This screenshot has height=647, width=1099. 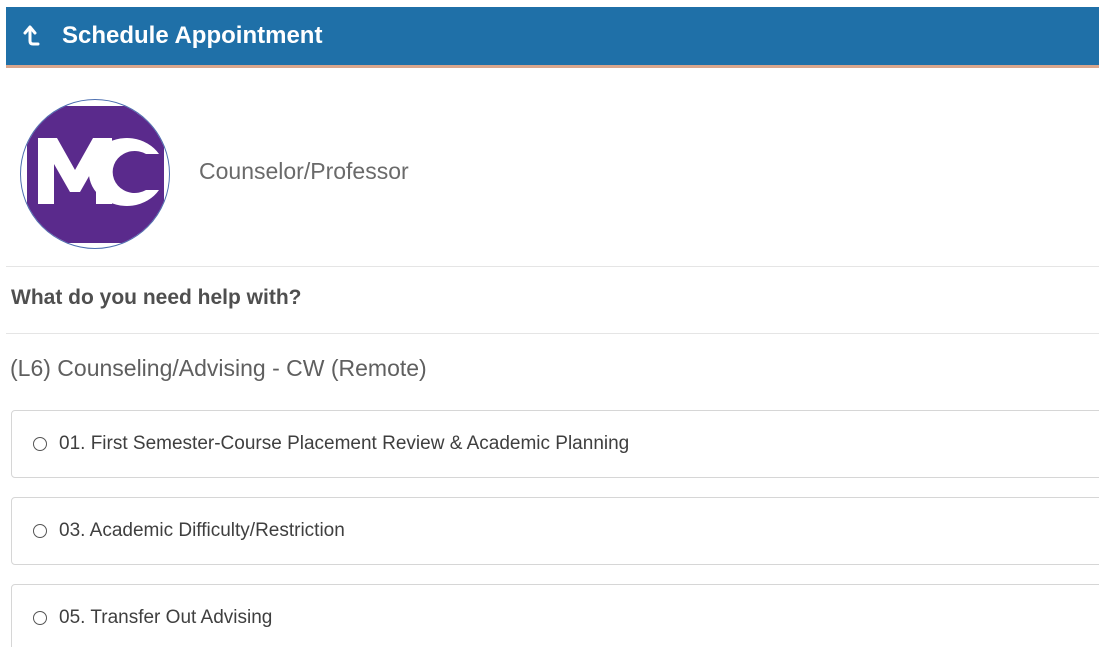 I want to click on mc-logo, so click(x=95, y=174).